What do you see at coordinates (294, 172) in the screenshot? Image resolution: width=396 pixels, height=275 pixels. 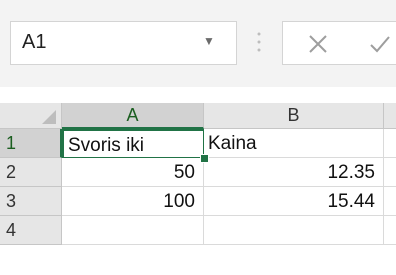 I see `cell-b2: 12.35` at bounding box center [294, 172].